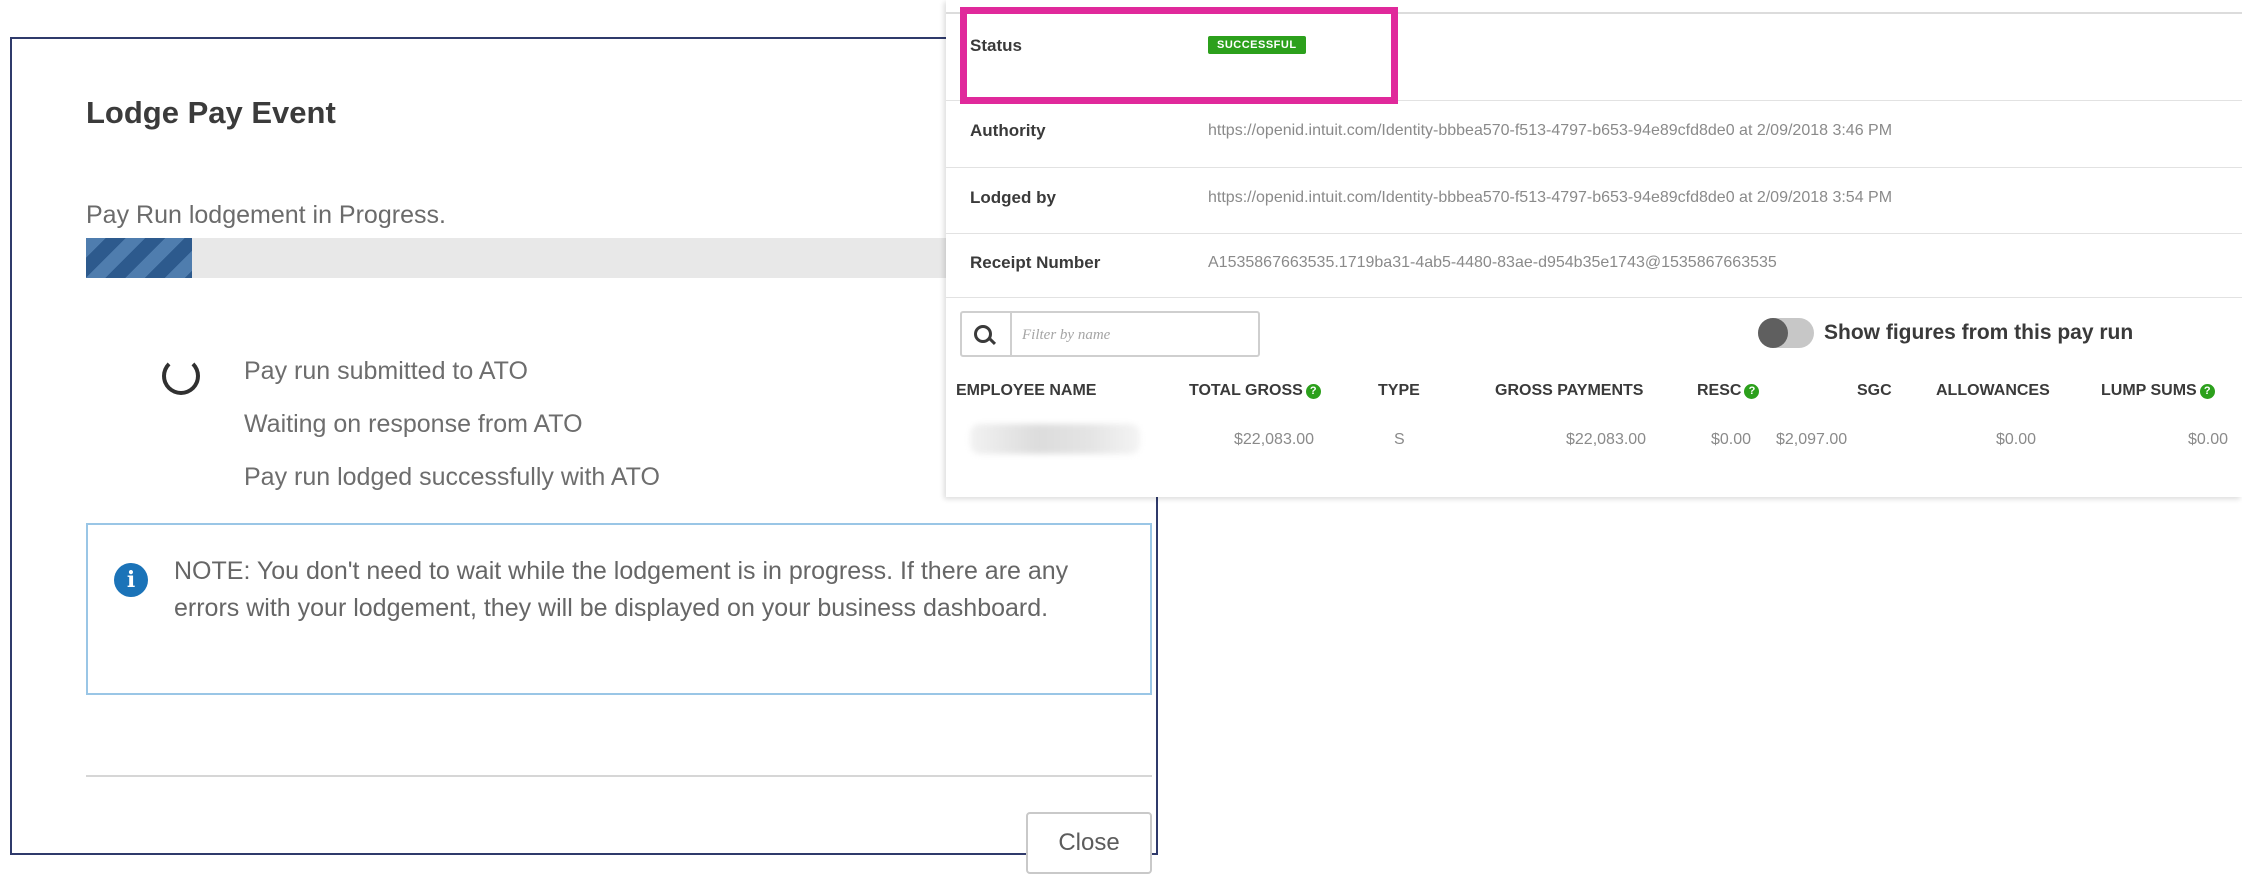  What do you see at coordinates (1731, 439) in the screenshot?
I see `cell-resc: $0.00` at bounding box center [1731, 439].